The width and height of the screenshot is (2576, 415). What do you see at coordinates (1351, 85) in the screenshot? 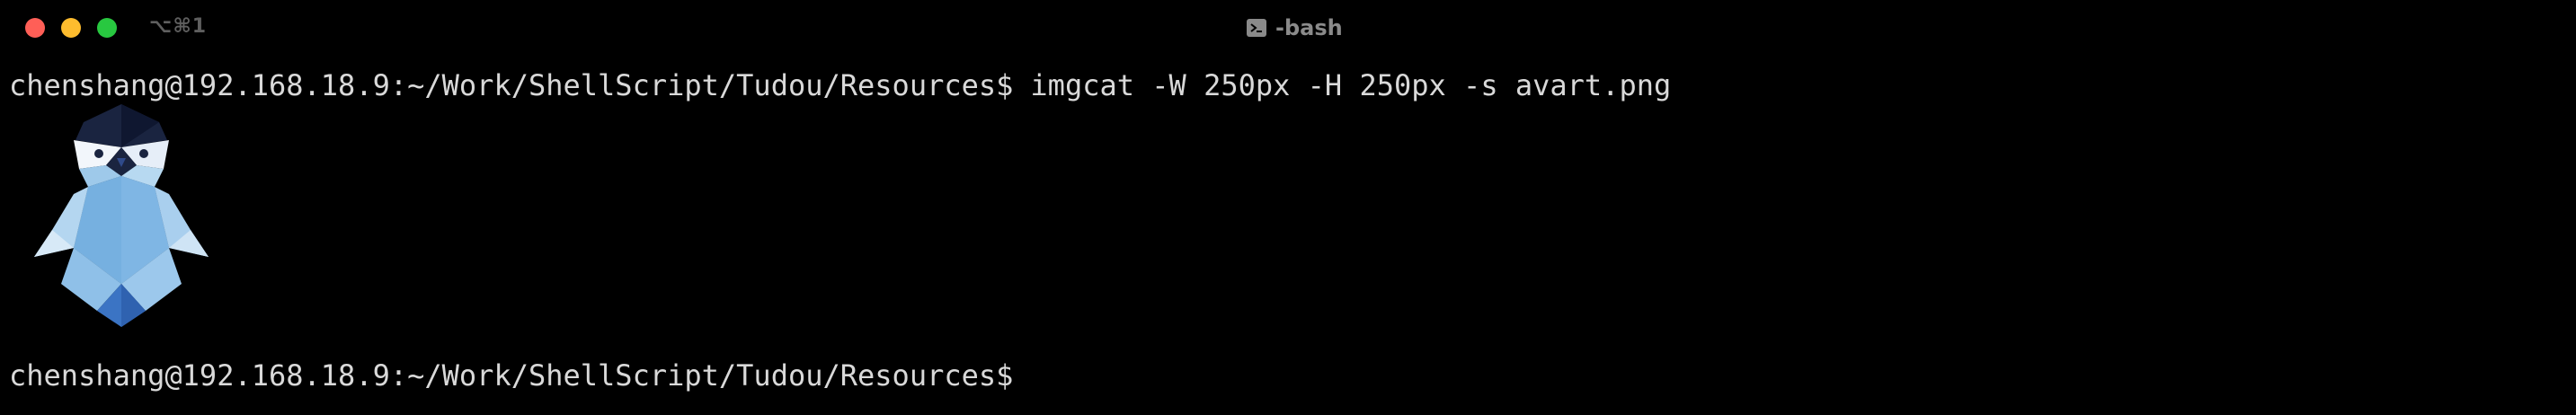
I see `command-text: imgcat -W 250px -H 250px -s avart.png` at bounding box center [1351, 85].